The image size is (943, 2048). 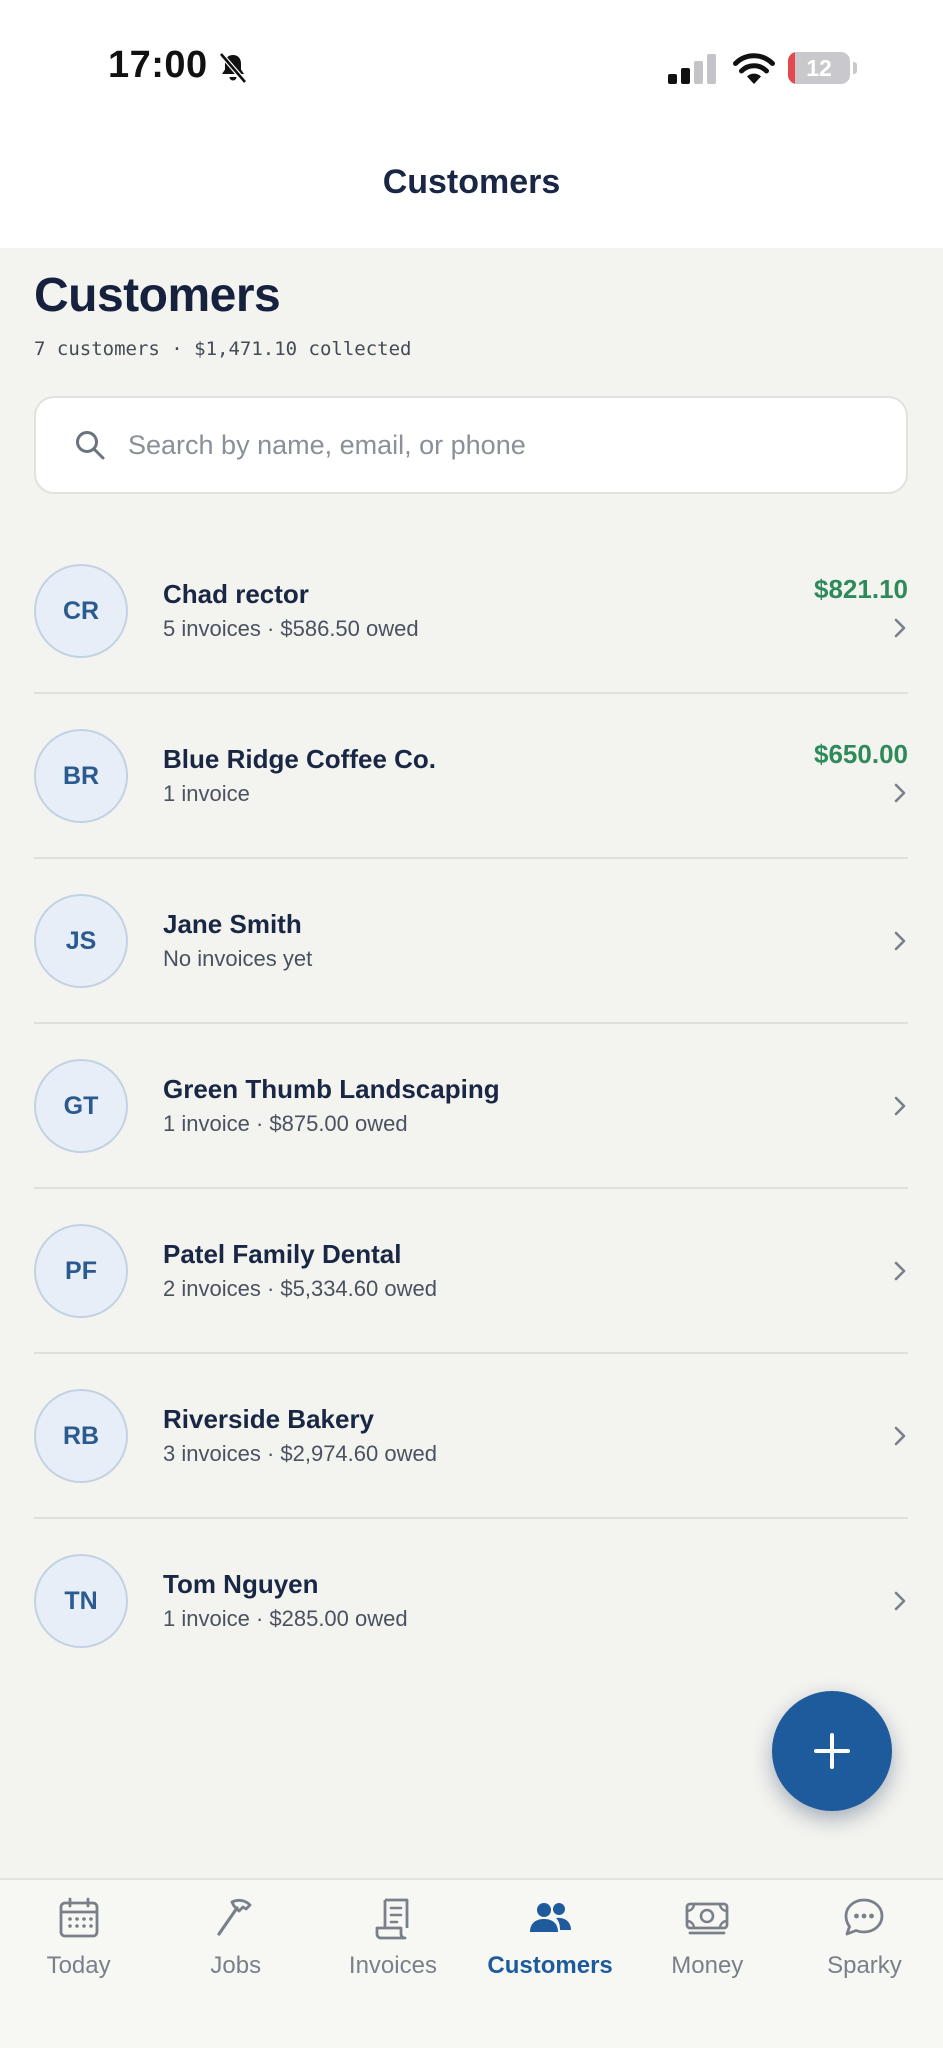 What do you see at coordinates (81, 1601) in the screenshot?
I see `avatar: TN` at bounding box center [81, 1601].